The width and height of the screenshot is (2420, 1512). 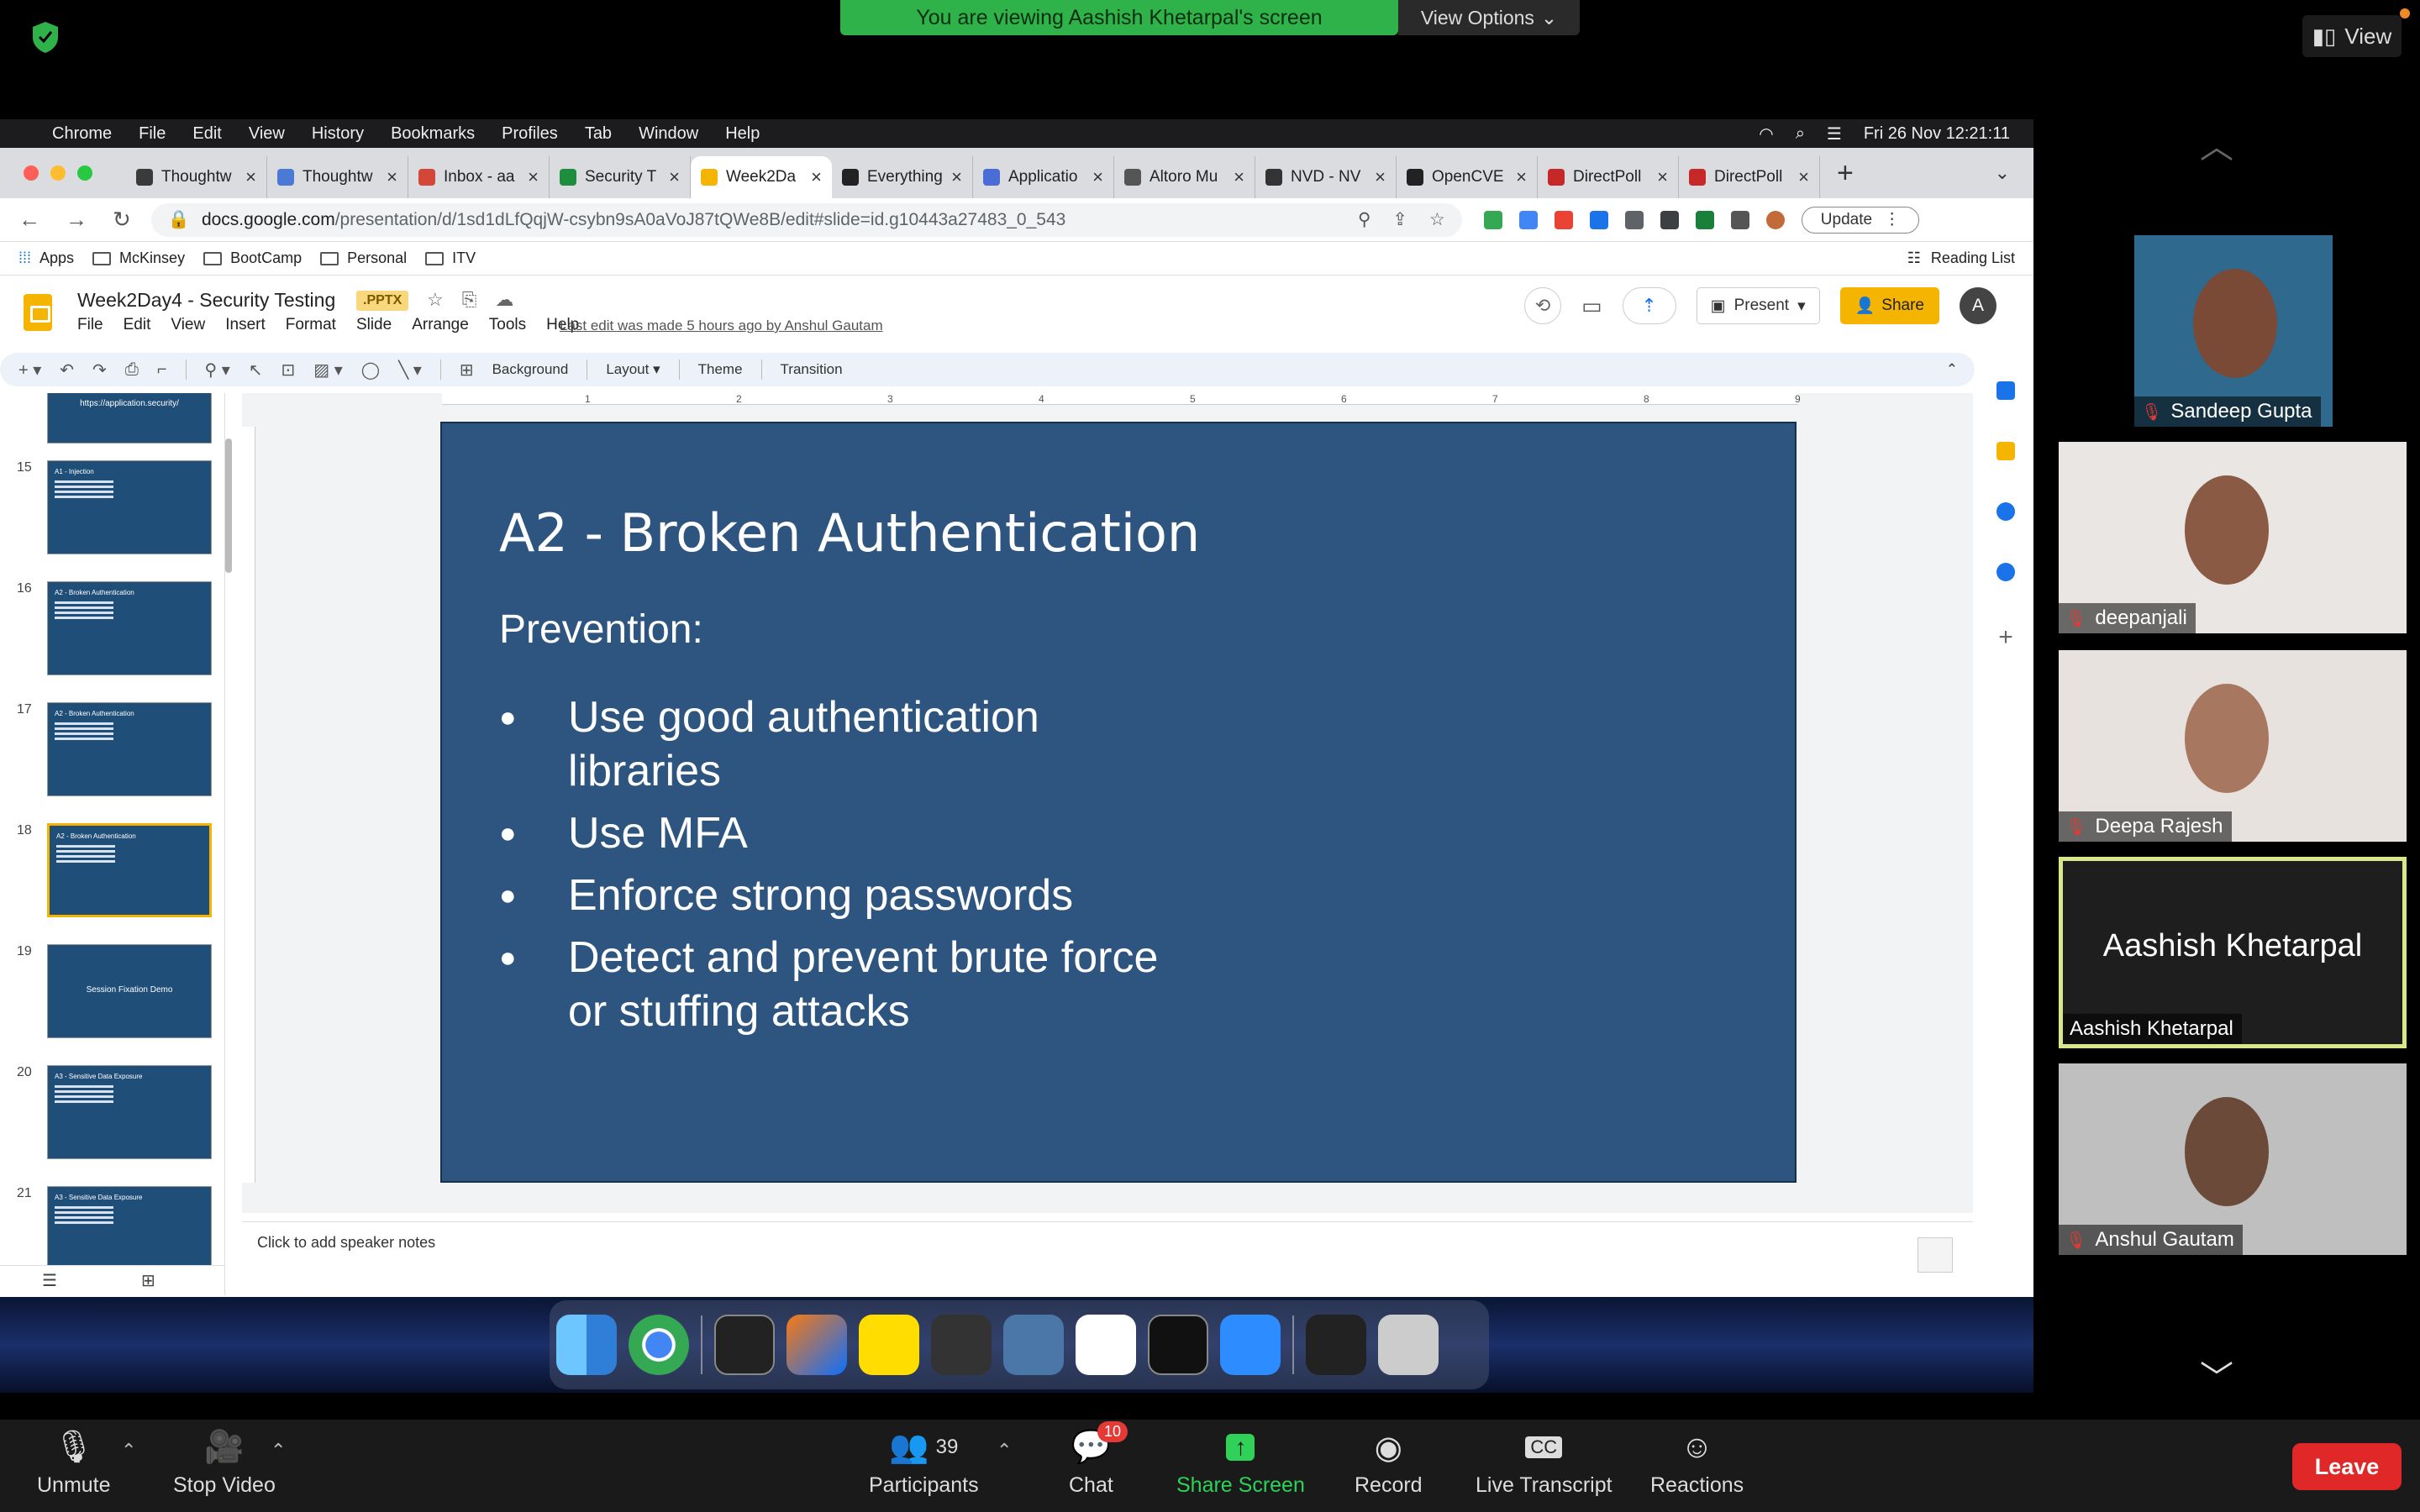 What do you see at coordinates (67, 370) in the screenshot?
I see `undo-icon: ↶` at bounding box center [67, 370].